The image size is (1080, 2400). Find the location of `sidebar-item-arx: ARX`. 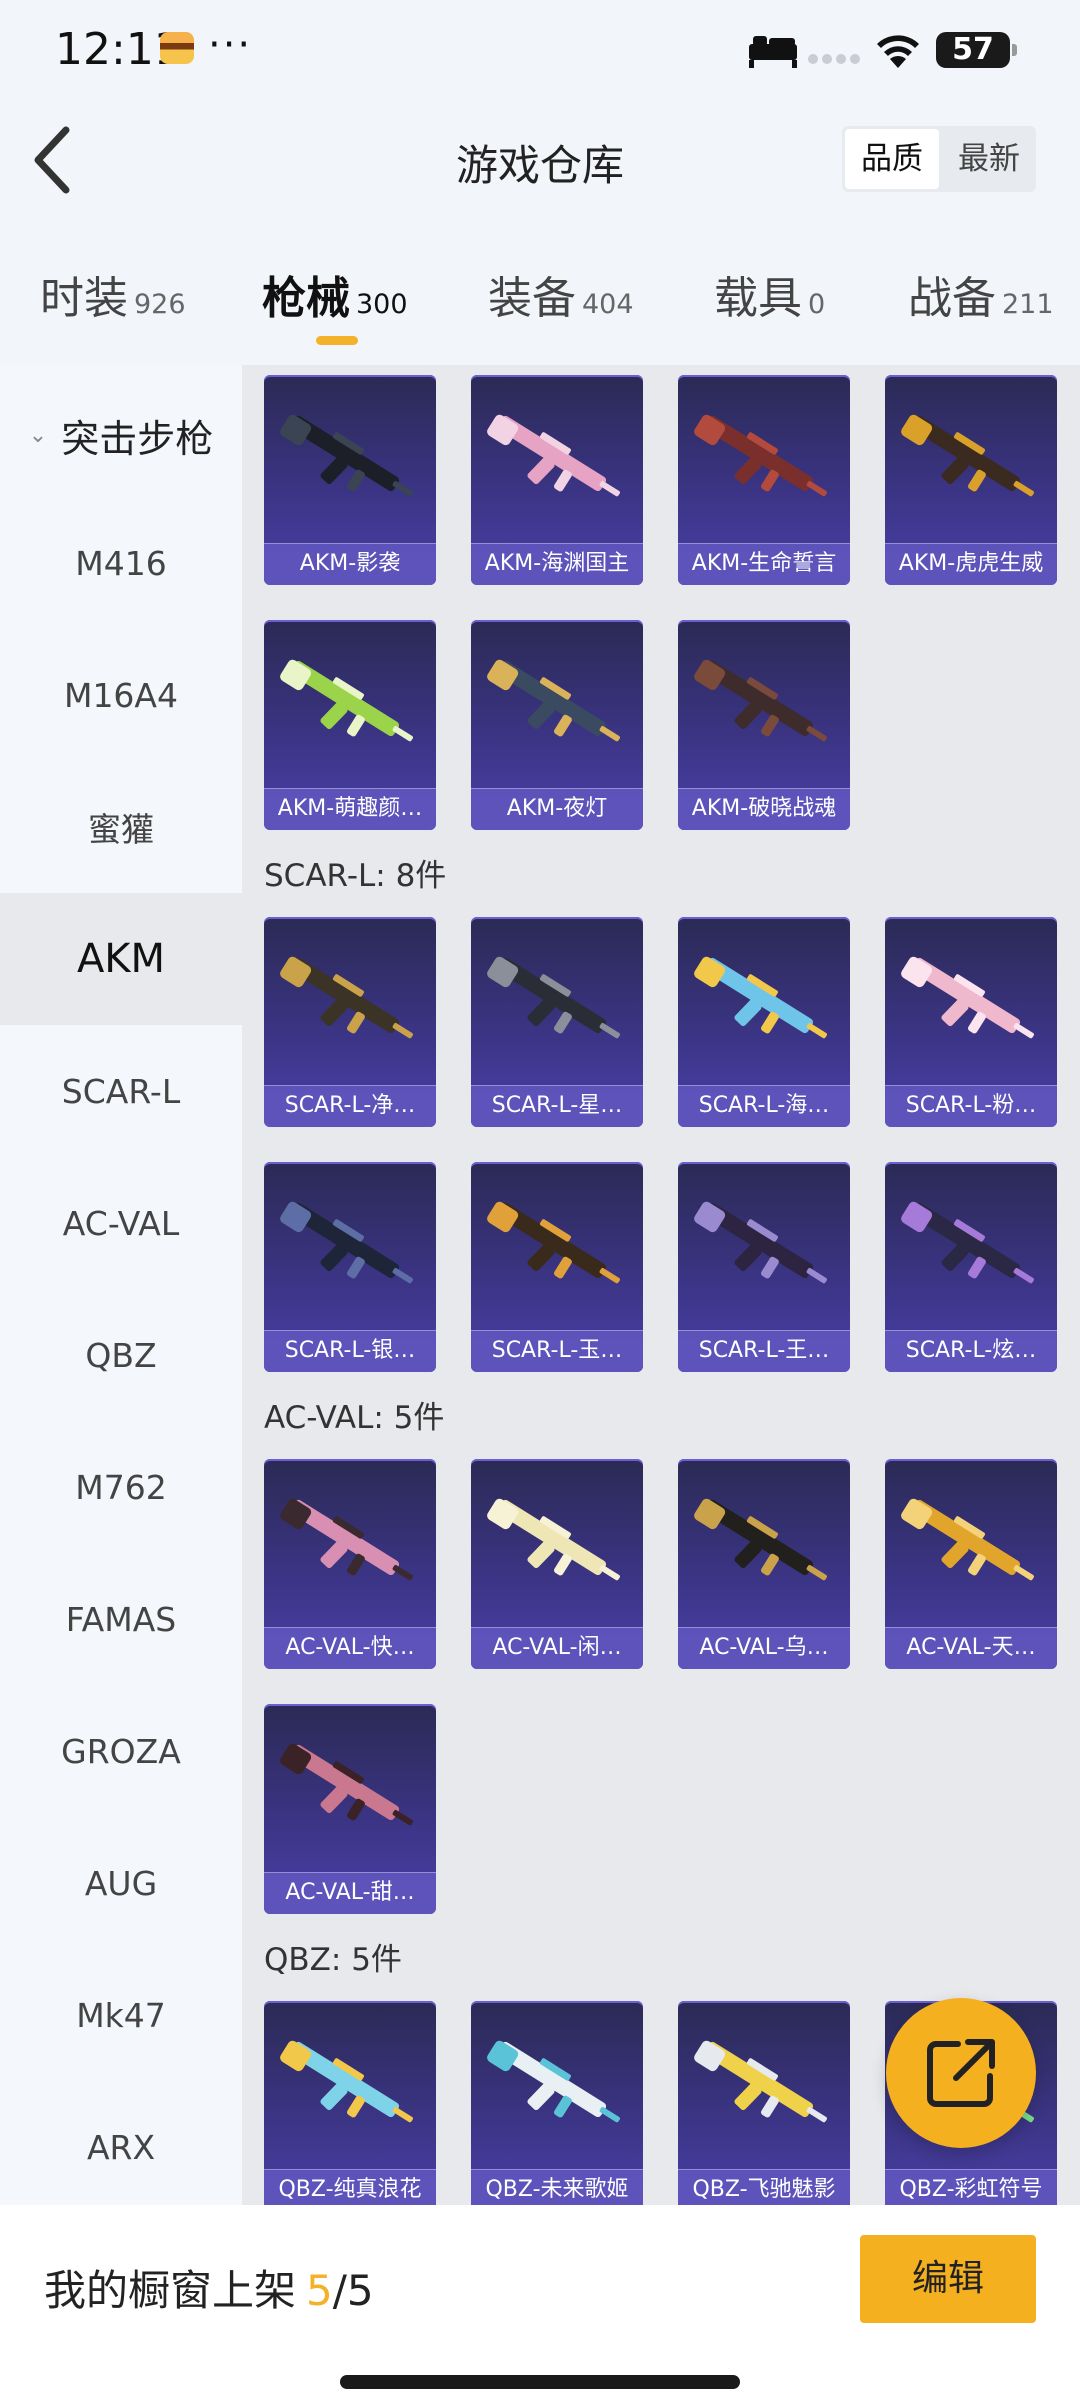

sidebar-item-arx: ARX is located at coordinates (121, 2147).